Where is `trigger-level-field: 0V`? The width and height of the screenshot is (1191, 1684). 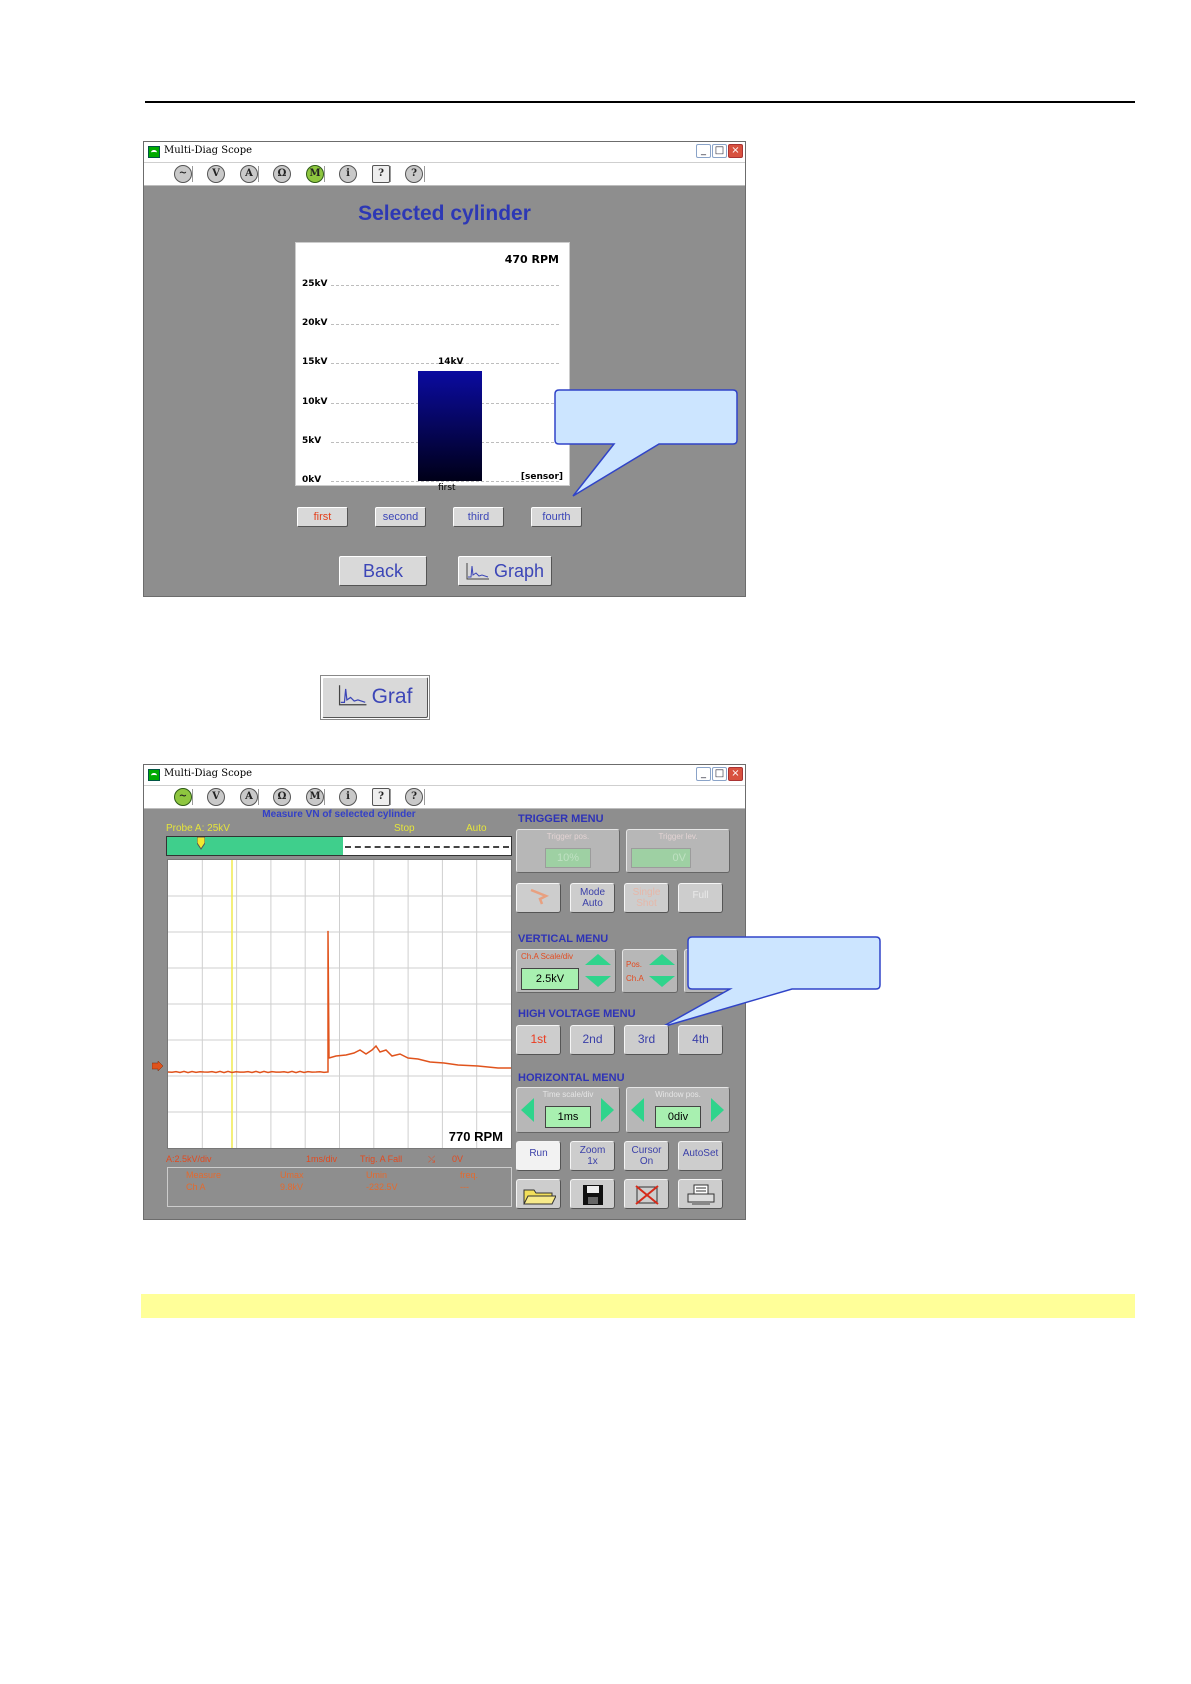 trigger-level-field: 0V is located at coordinates (661, 858).